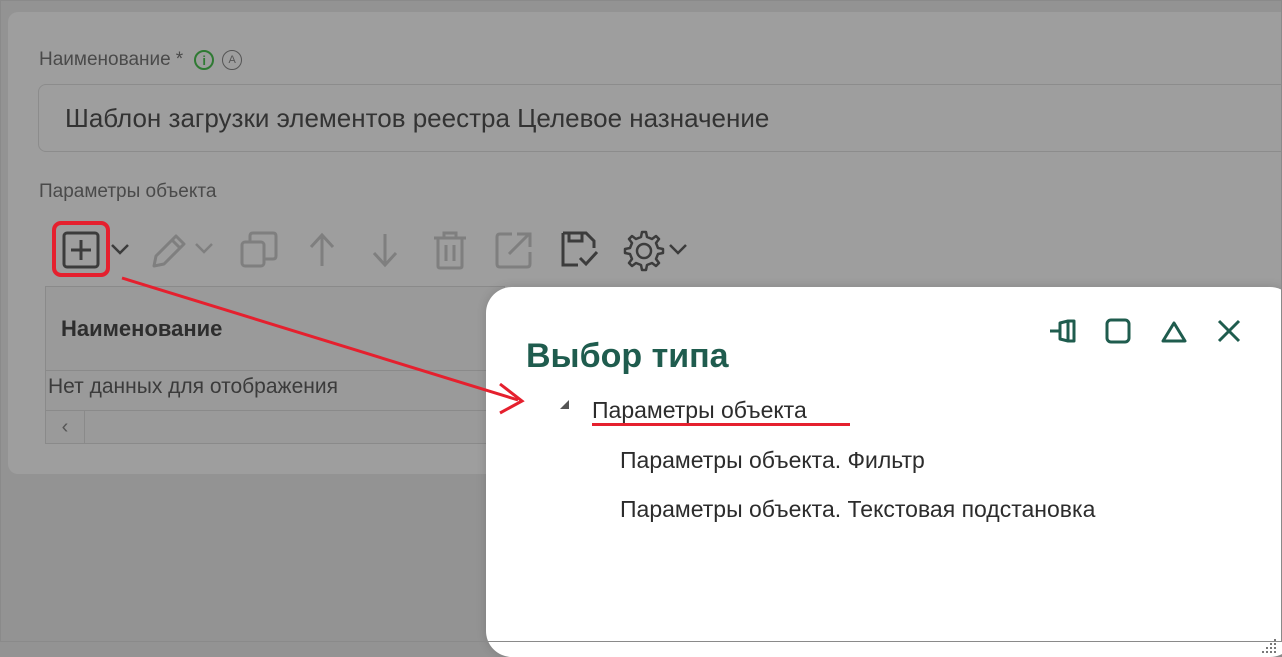 The height and width of the screenshot is (657, 1282). Describe the element at coordinates (179, 59) in the screenshot. I see `required-mark: *` at that location.